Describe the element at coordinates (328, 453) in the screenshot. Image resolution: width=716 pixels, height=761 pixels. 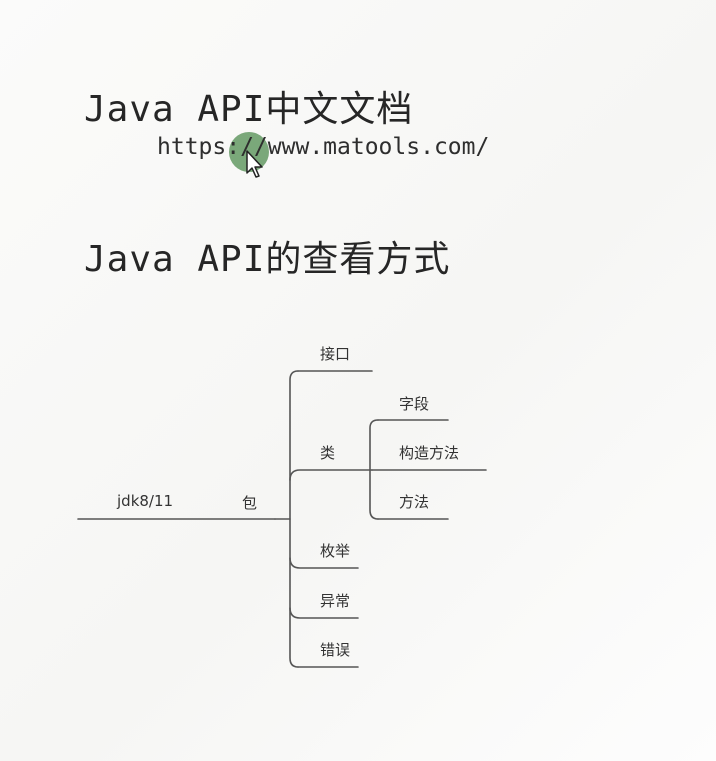
I see `node-class: 类` at that location.